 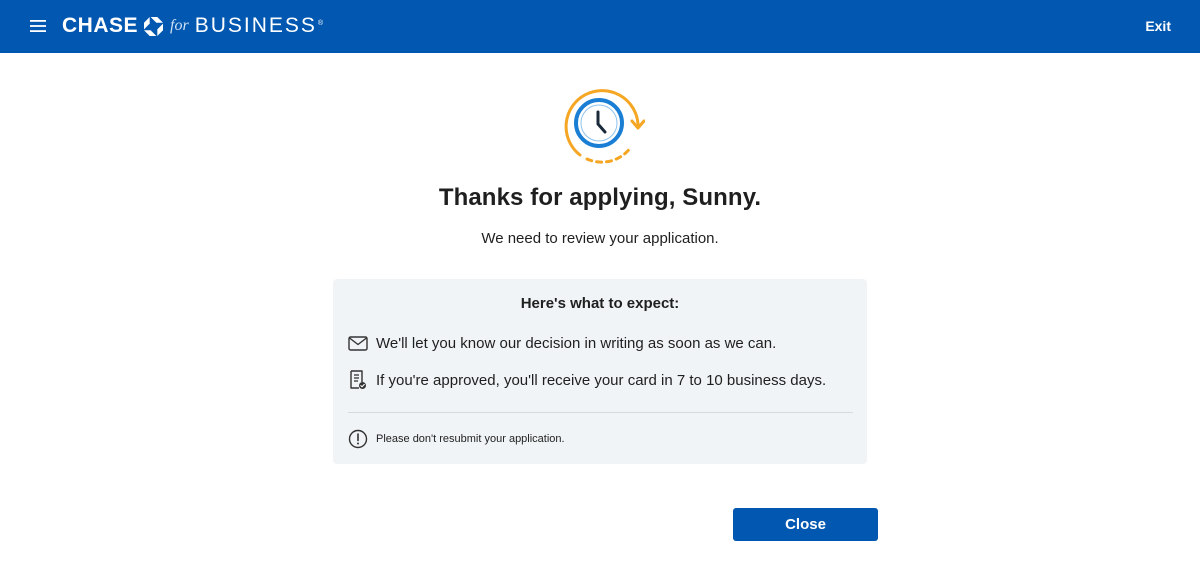 I want to click on page-subtitle: We need to review your application., so click(x=600, y=238).